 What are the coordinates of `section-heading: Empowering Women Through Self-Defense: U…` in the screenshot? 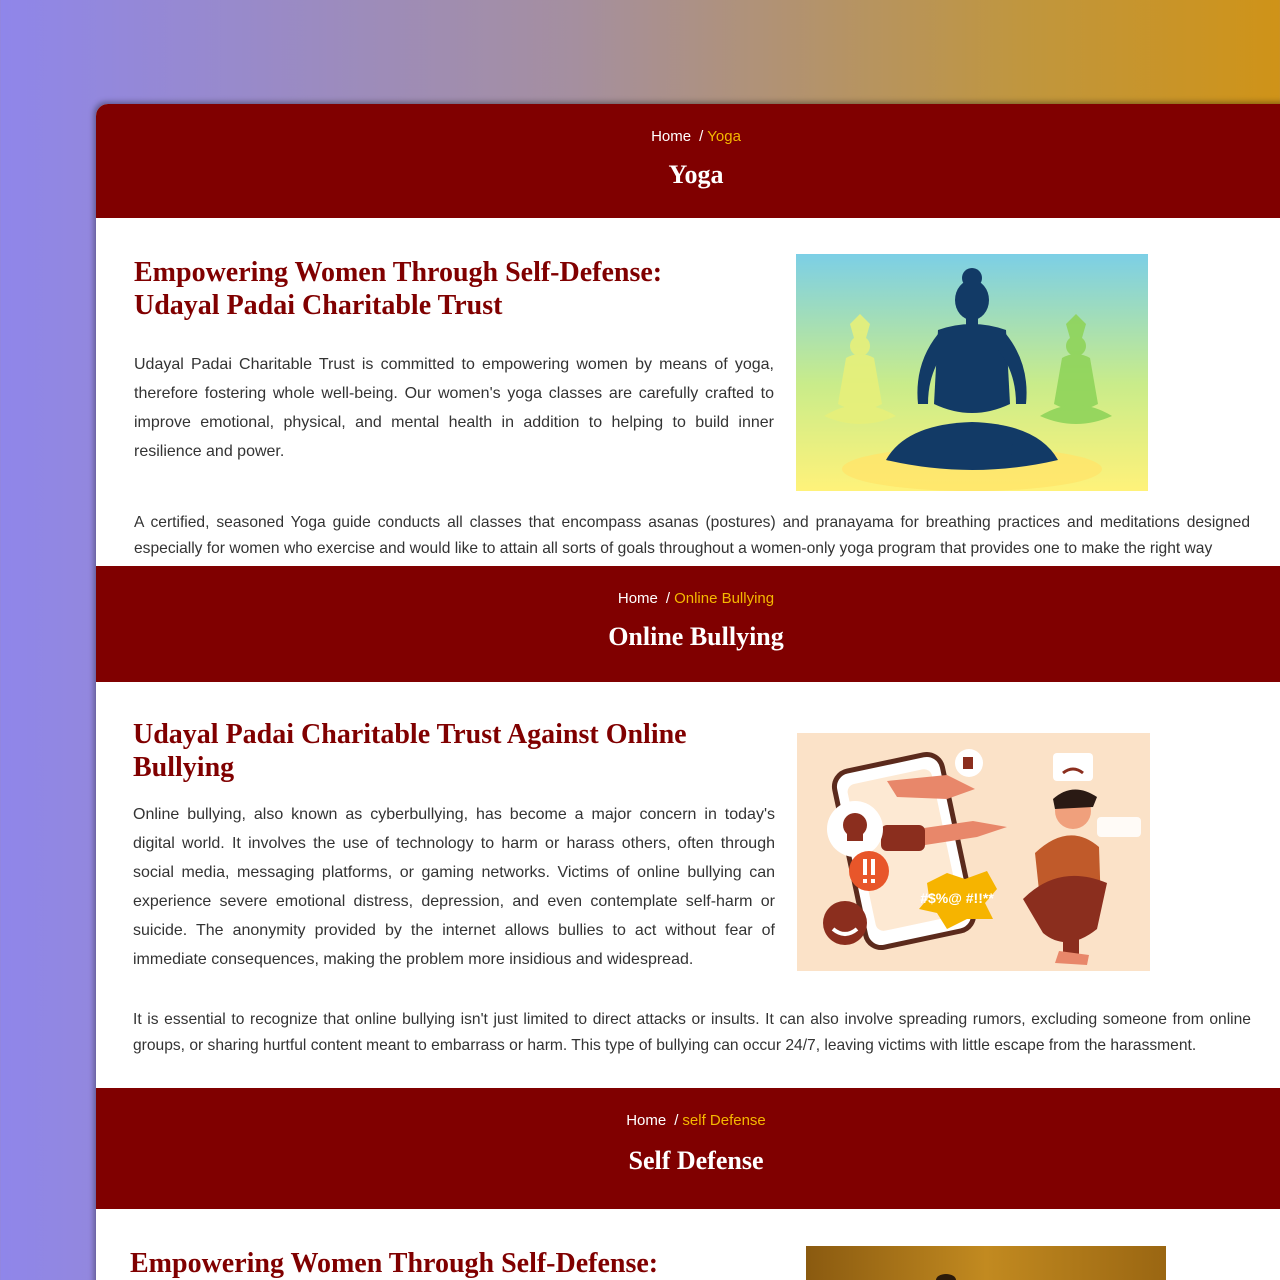 It's located at (444, 289).